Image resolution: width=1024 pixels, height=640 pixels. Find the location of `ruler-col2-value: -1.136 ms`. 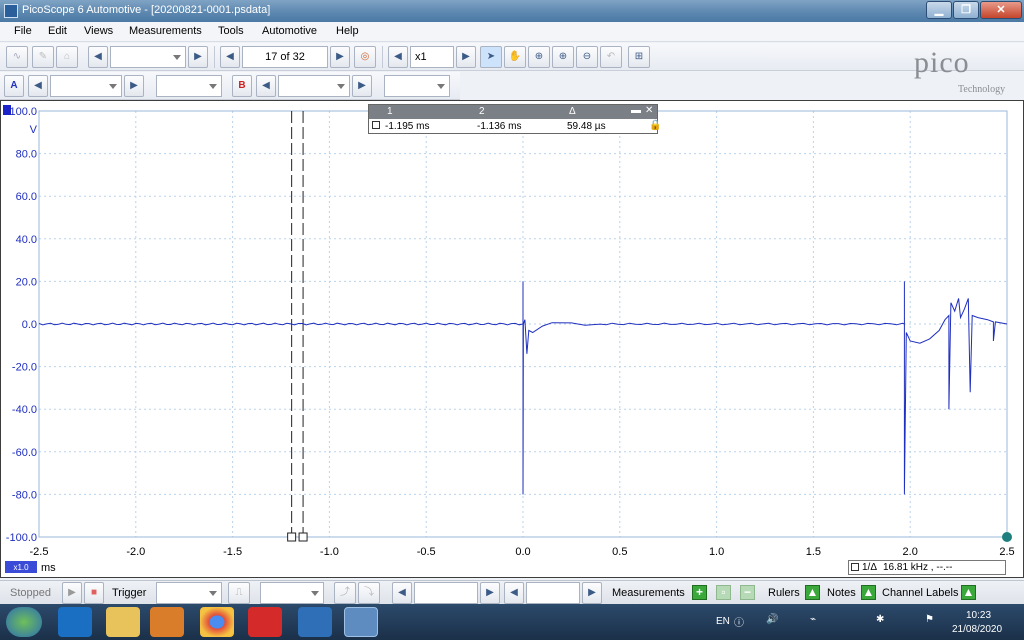

ruler-col2-value: -1.136 ms is located at coordinates (499, 126).